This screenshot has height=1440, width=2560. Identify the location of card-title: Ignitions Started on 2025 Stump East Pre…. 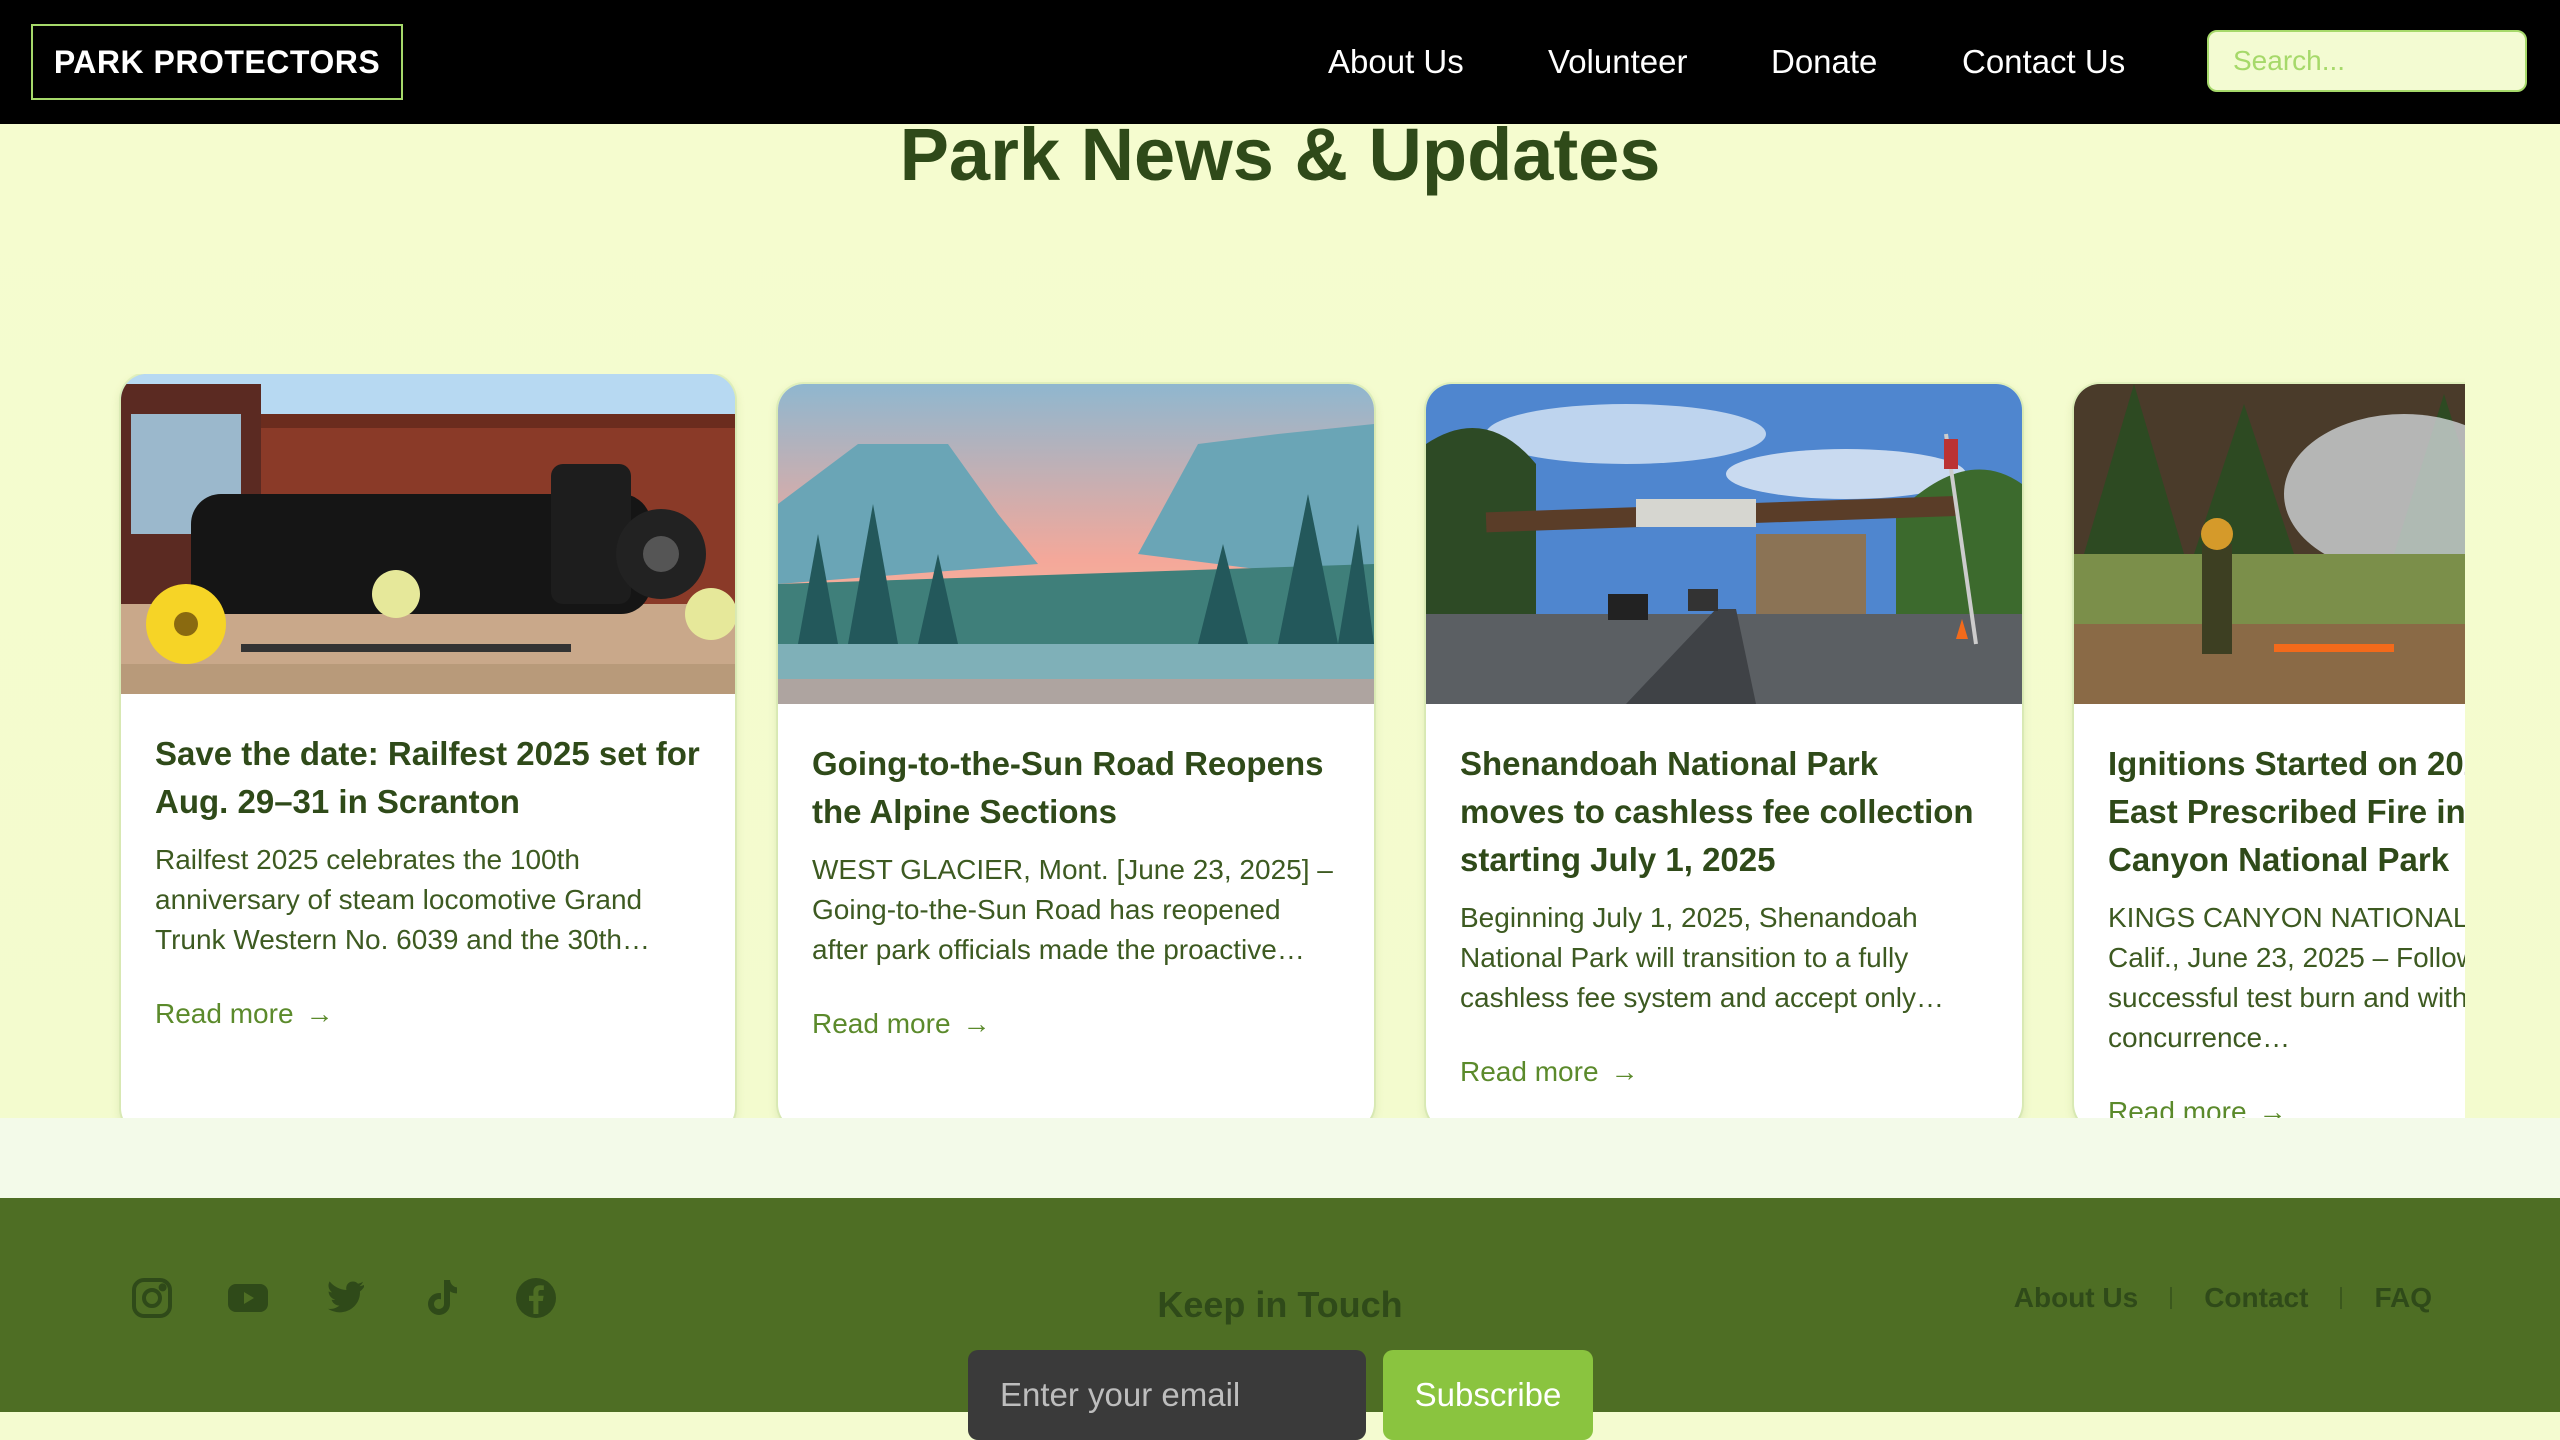
(2286, 812).